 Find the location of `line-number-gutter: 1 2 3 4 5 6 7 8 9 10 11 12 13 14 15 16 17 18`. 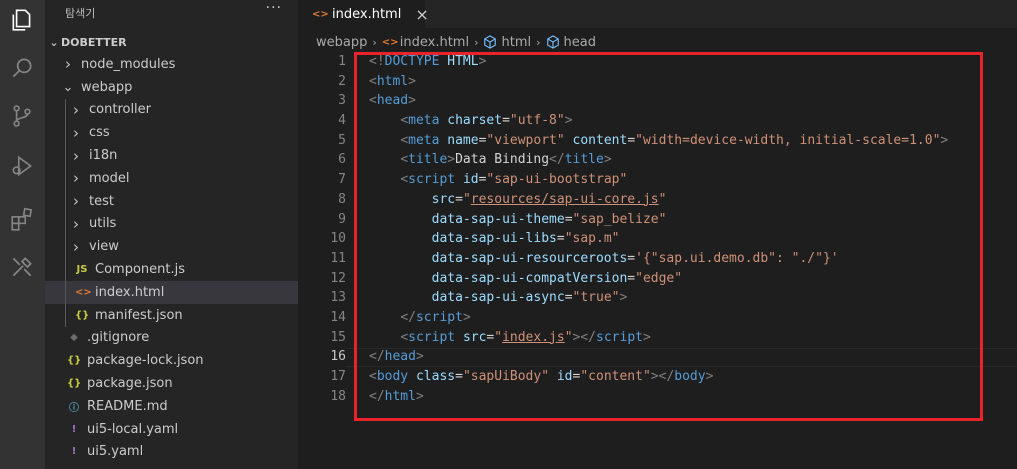

line-number-gutter: 1 2 3 4 5 6 7 8 9 10 11 12 13 14 15 16 17 18 is located at coordinates (322, 229).